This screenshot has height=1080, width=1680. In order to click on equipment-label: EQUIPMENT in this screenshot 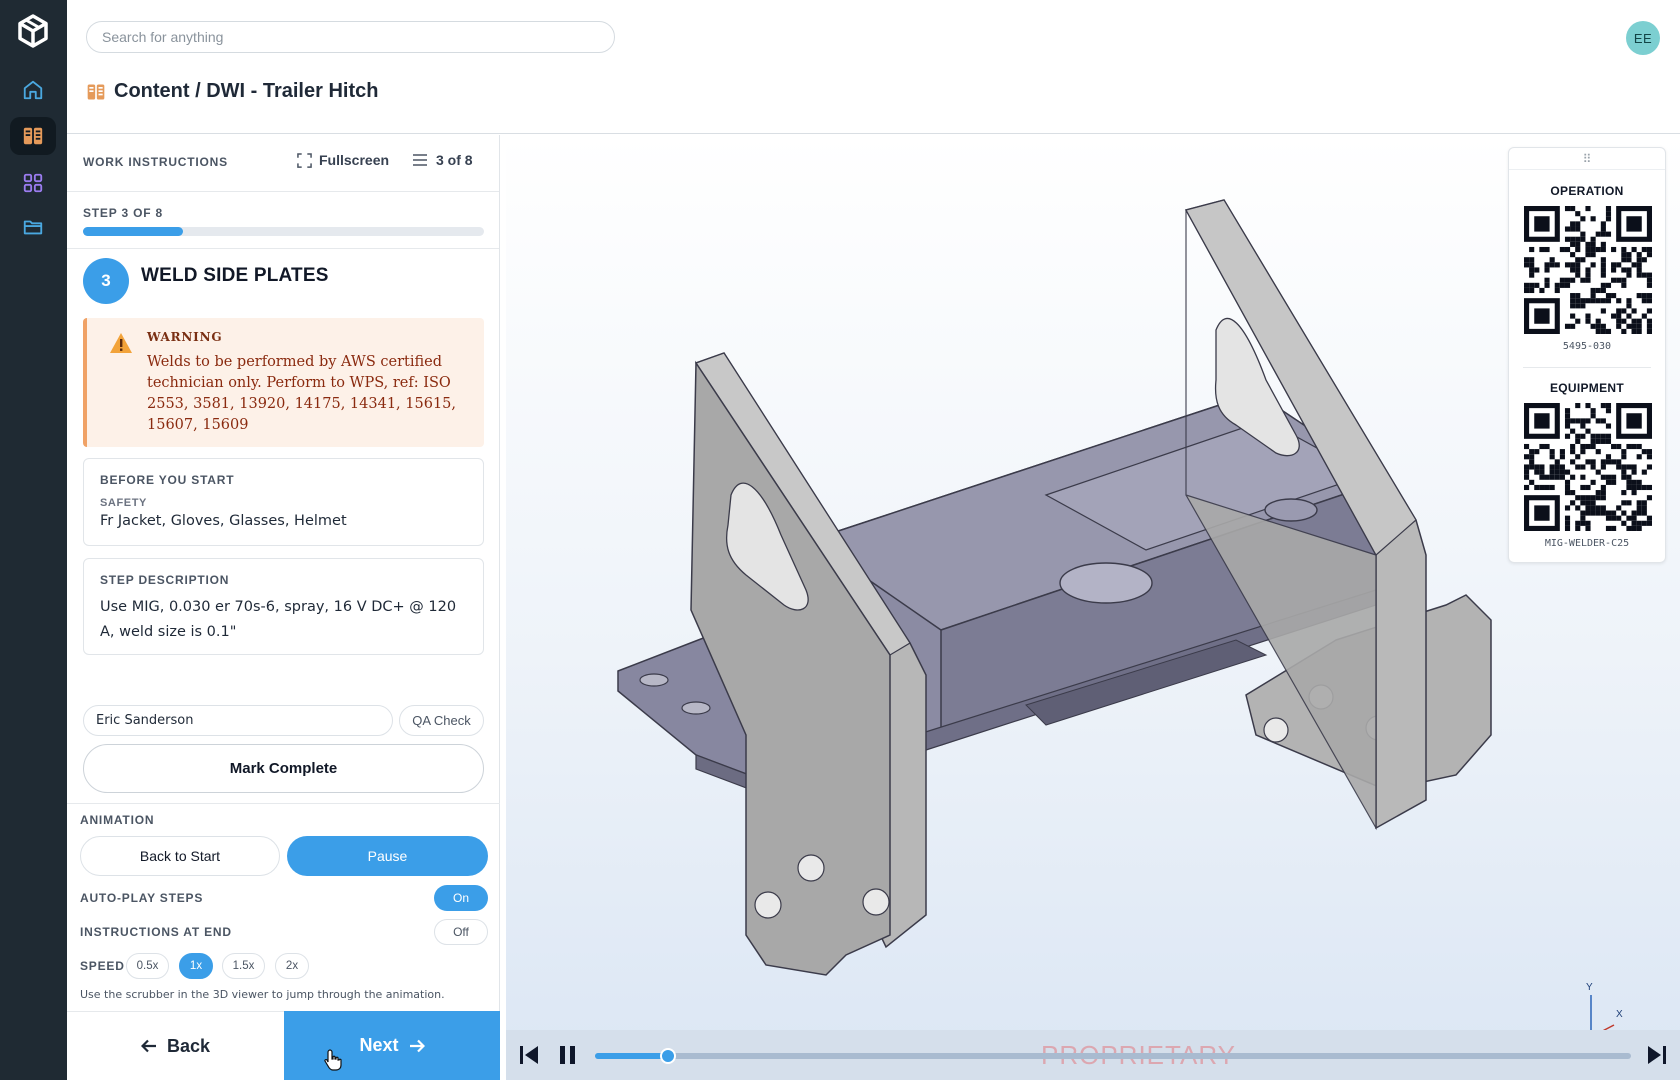, I will do `click(1587, 388)`.